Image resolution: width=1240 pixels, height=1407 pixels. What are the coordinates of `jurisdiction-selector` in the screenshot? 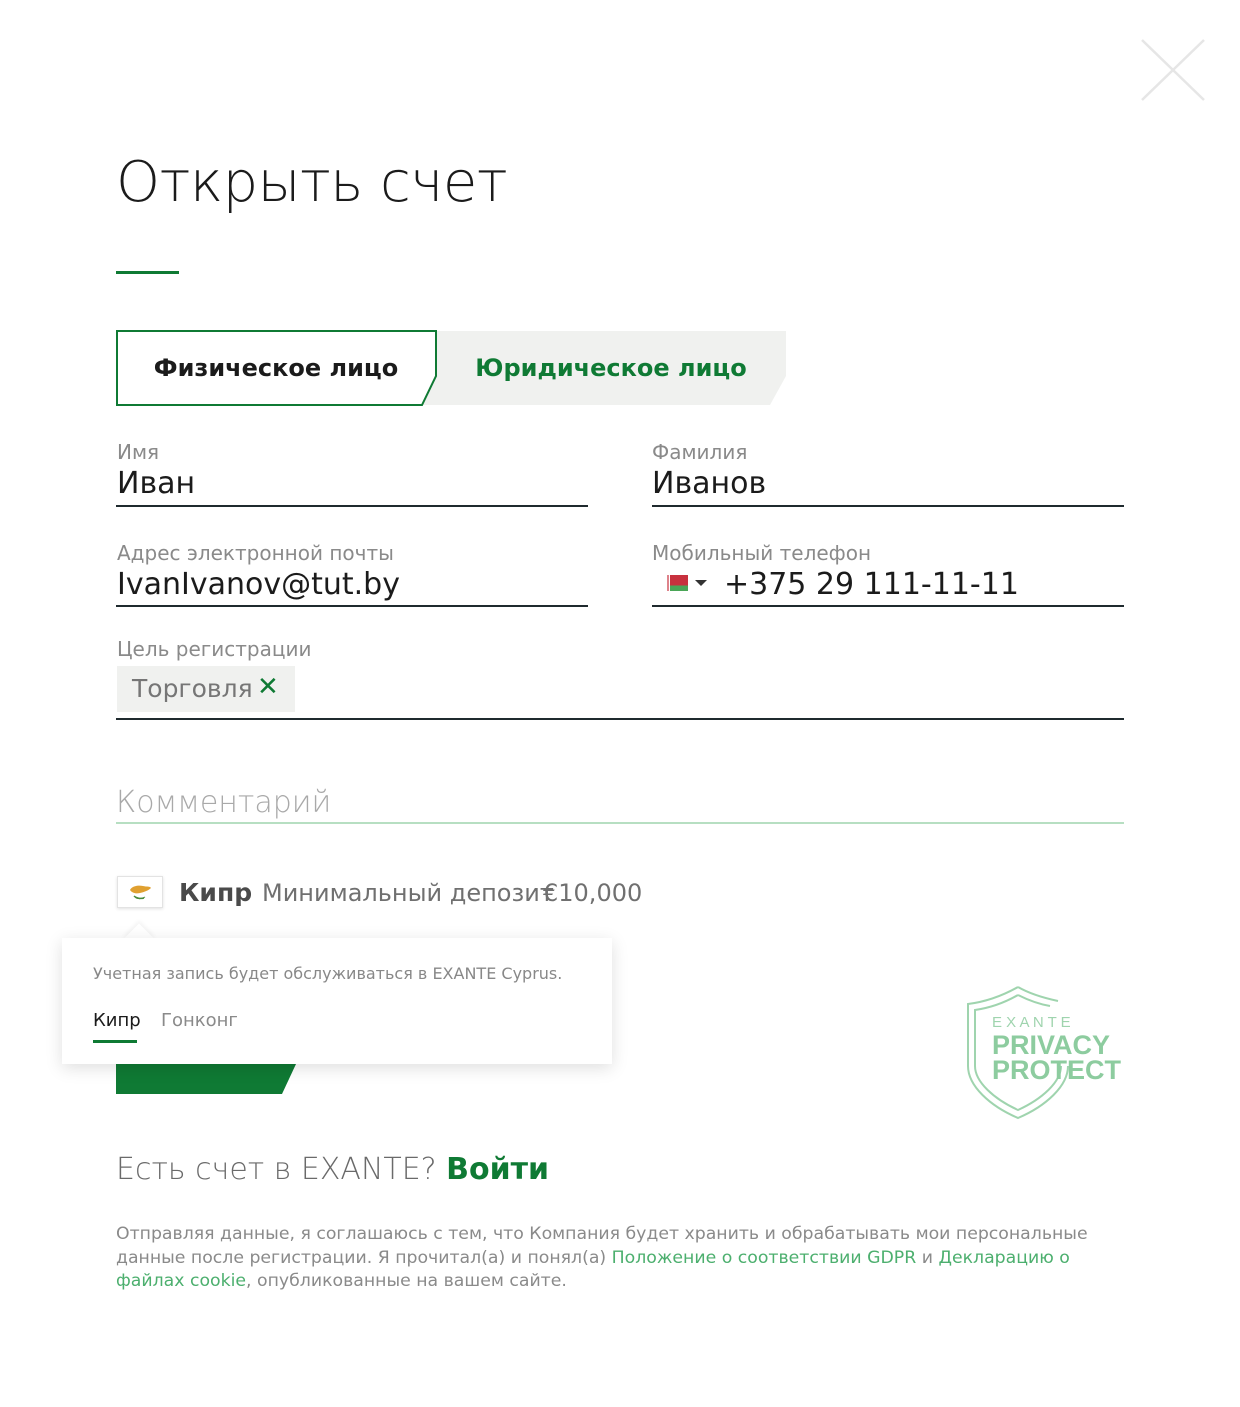 It's located at (140, 892).